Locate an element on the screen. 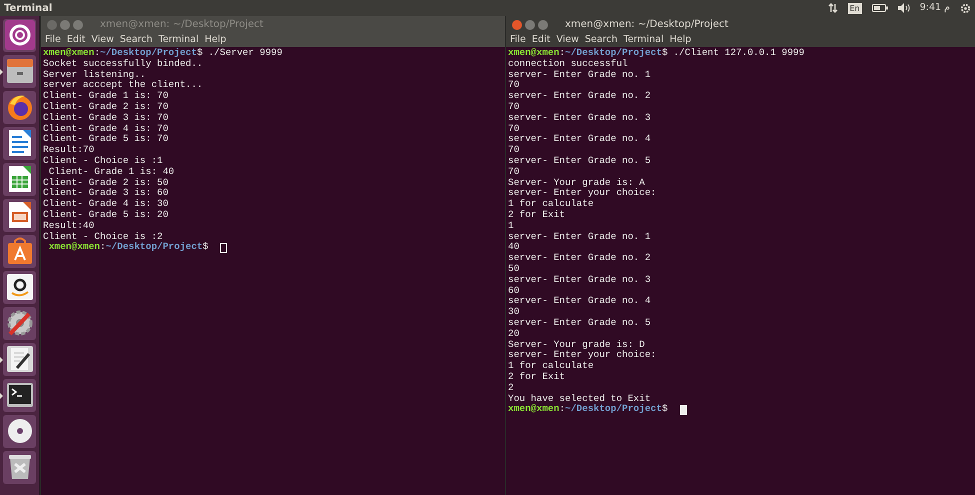  maximize-button is located at coordinates (543, 25).